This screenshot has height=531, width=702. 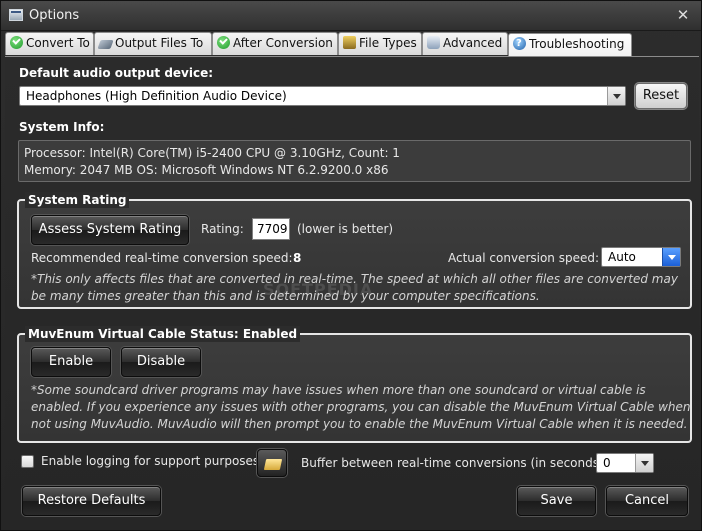 What do you see at coordinates (349, 42) in the screenshot?
I see `file-types-icon` at bounding box center [349, 42].